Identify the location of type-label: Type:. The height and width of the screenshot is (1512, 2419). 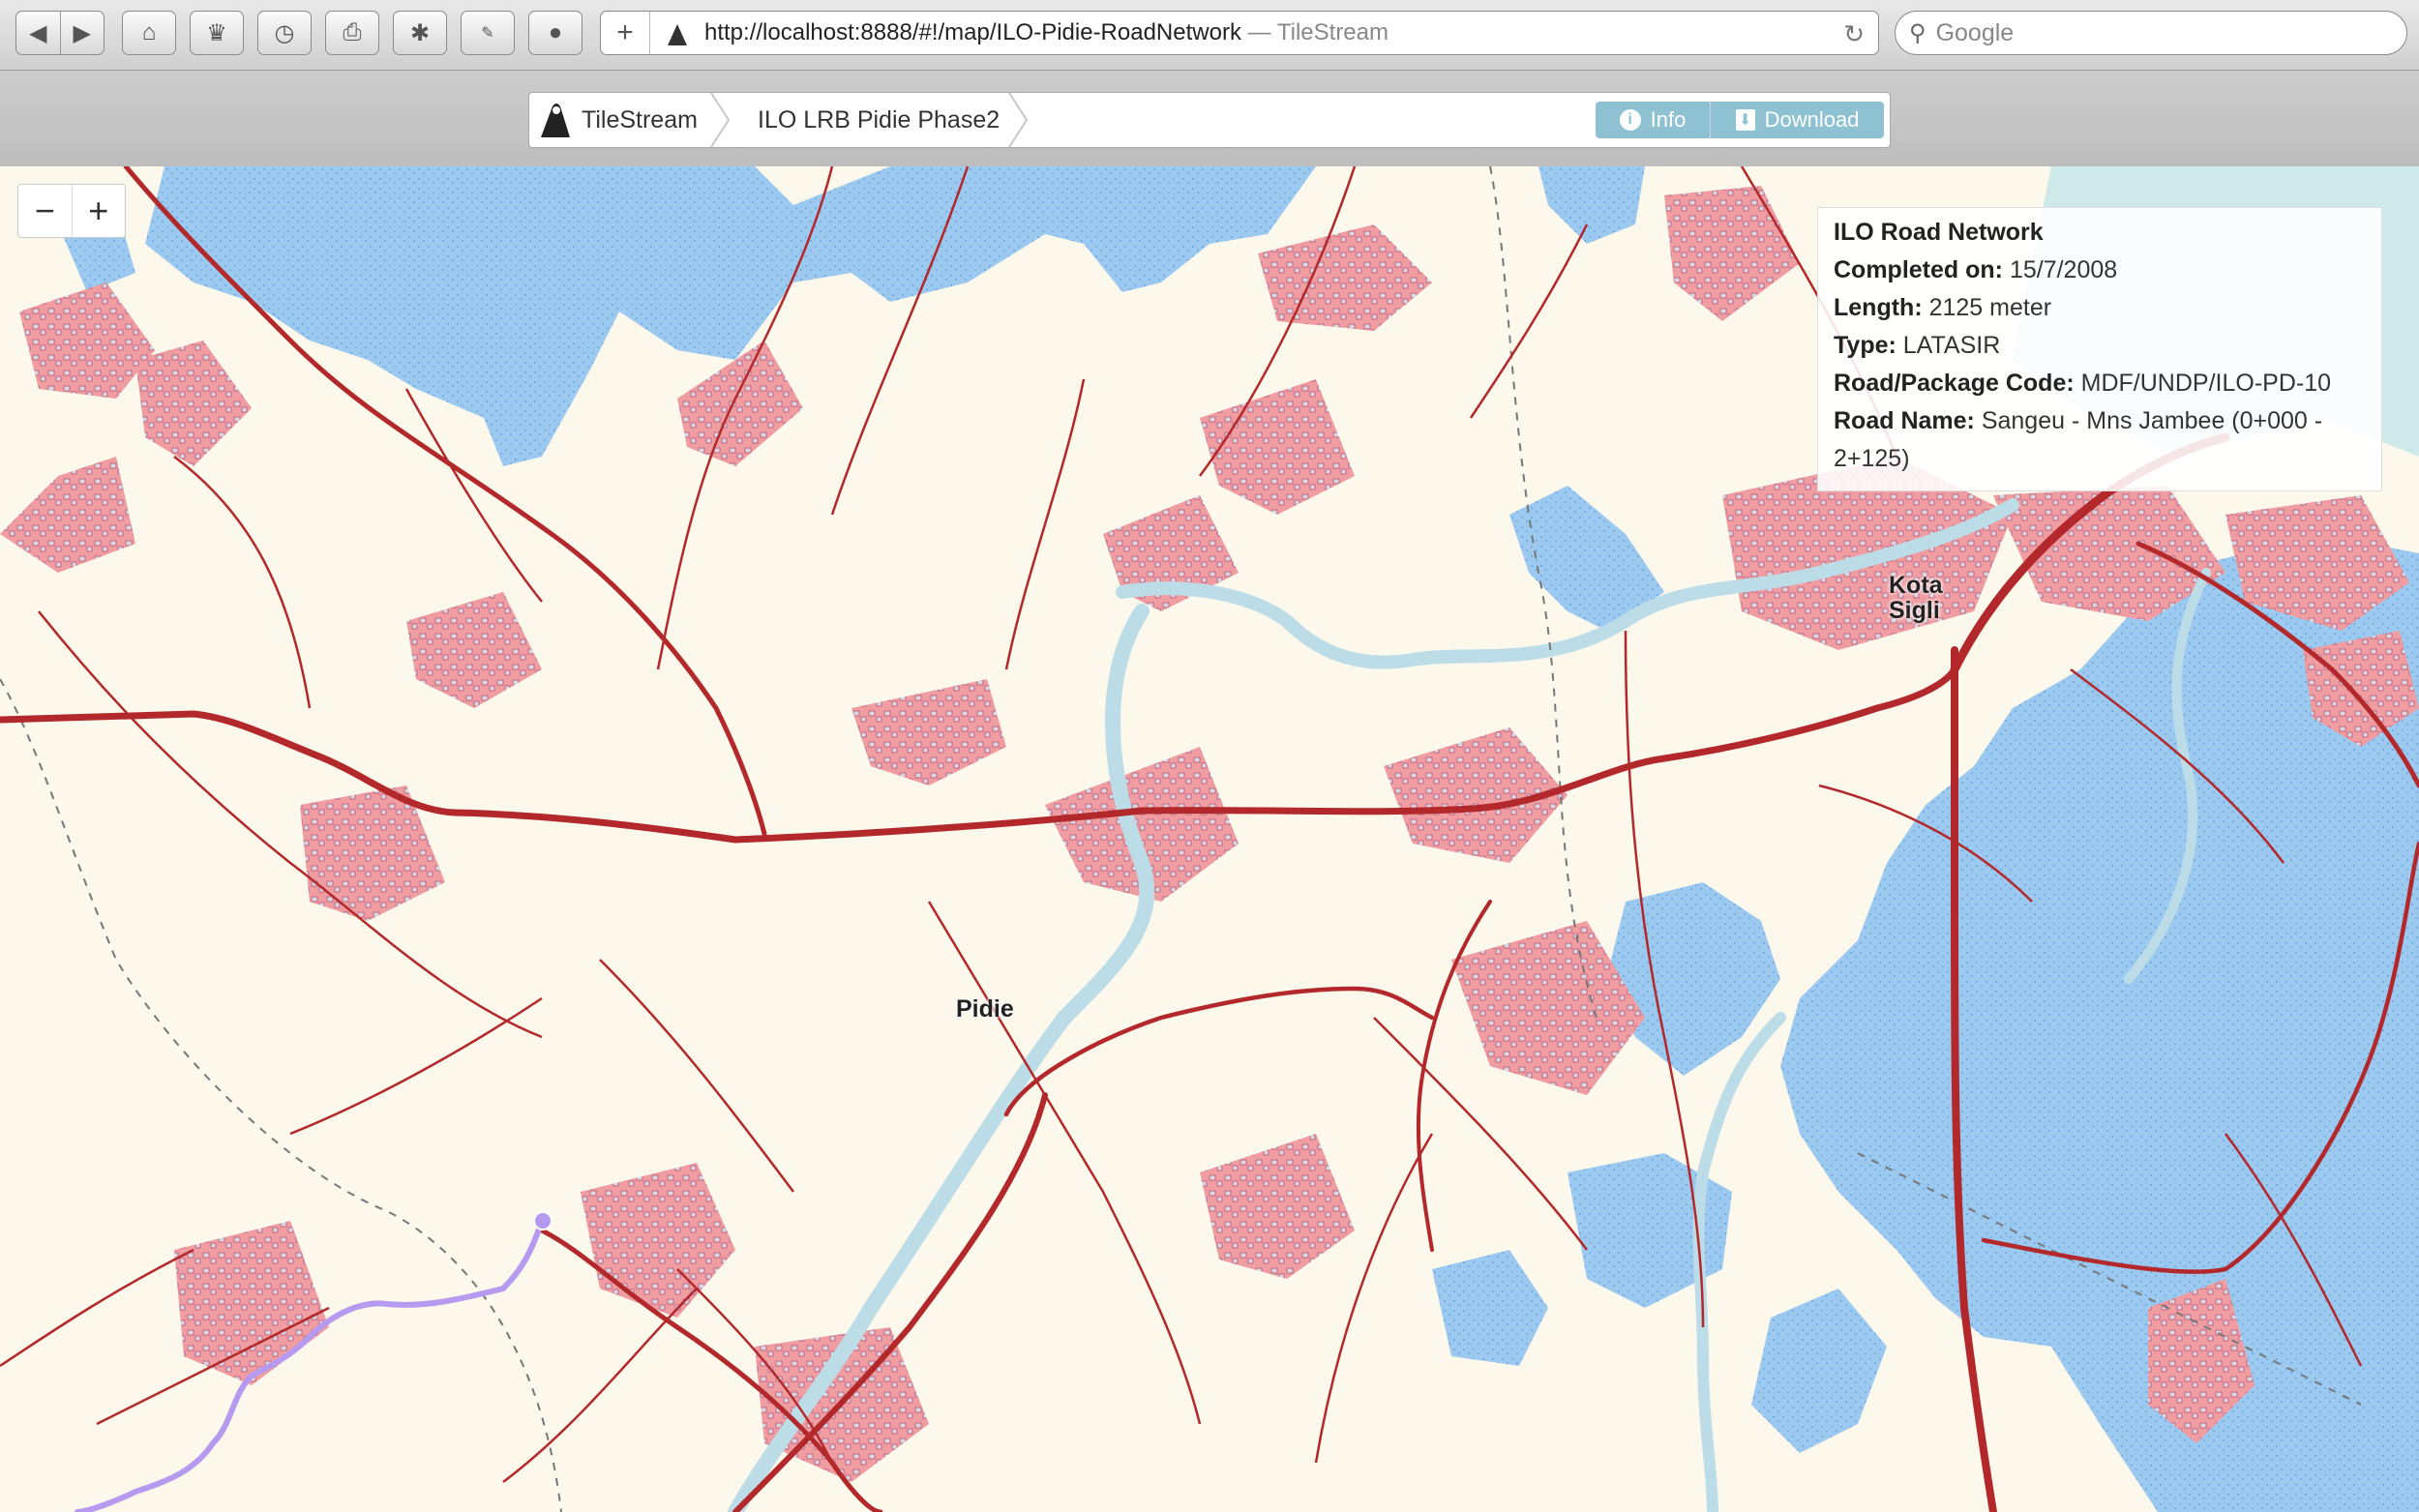
(1865, 346).